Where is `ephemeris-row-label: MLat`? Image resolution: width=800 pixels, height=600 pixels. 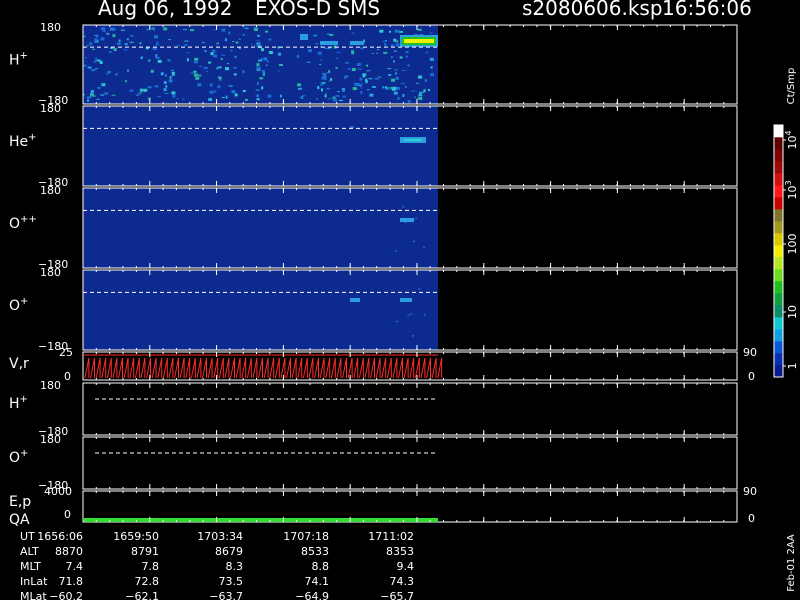 ephemeris-row-label: MLat is located at coordinates (33, 595).